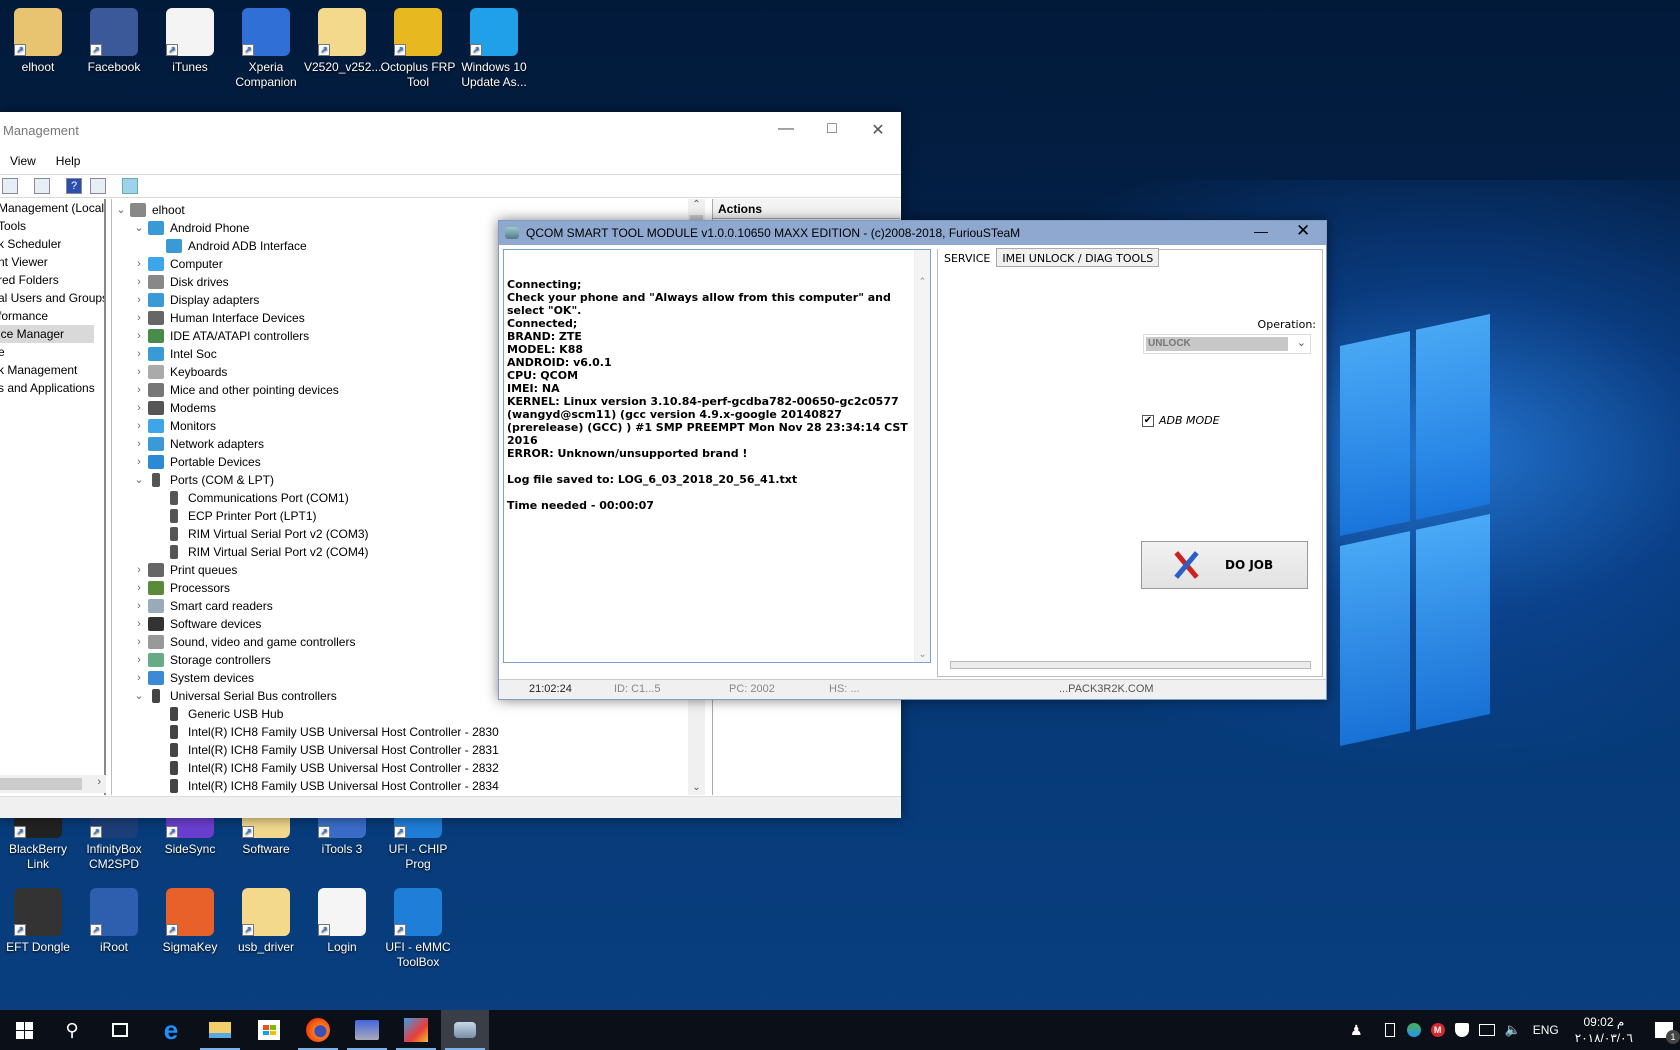 Image resolution: width=1680 pixels, height=1050 pixels. I want to click on desktop-icon: ↗ Login, so click(342, 921).